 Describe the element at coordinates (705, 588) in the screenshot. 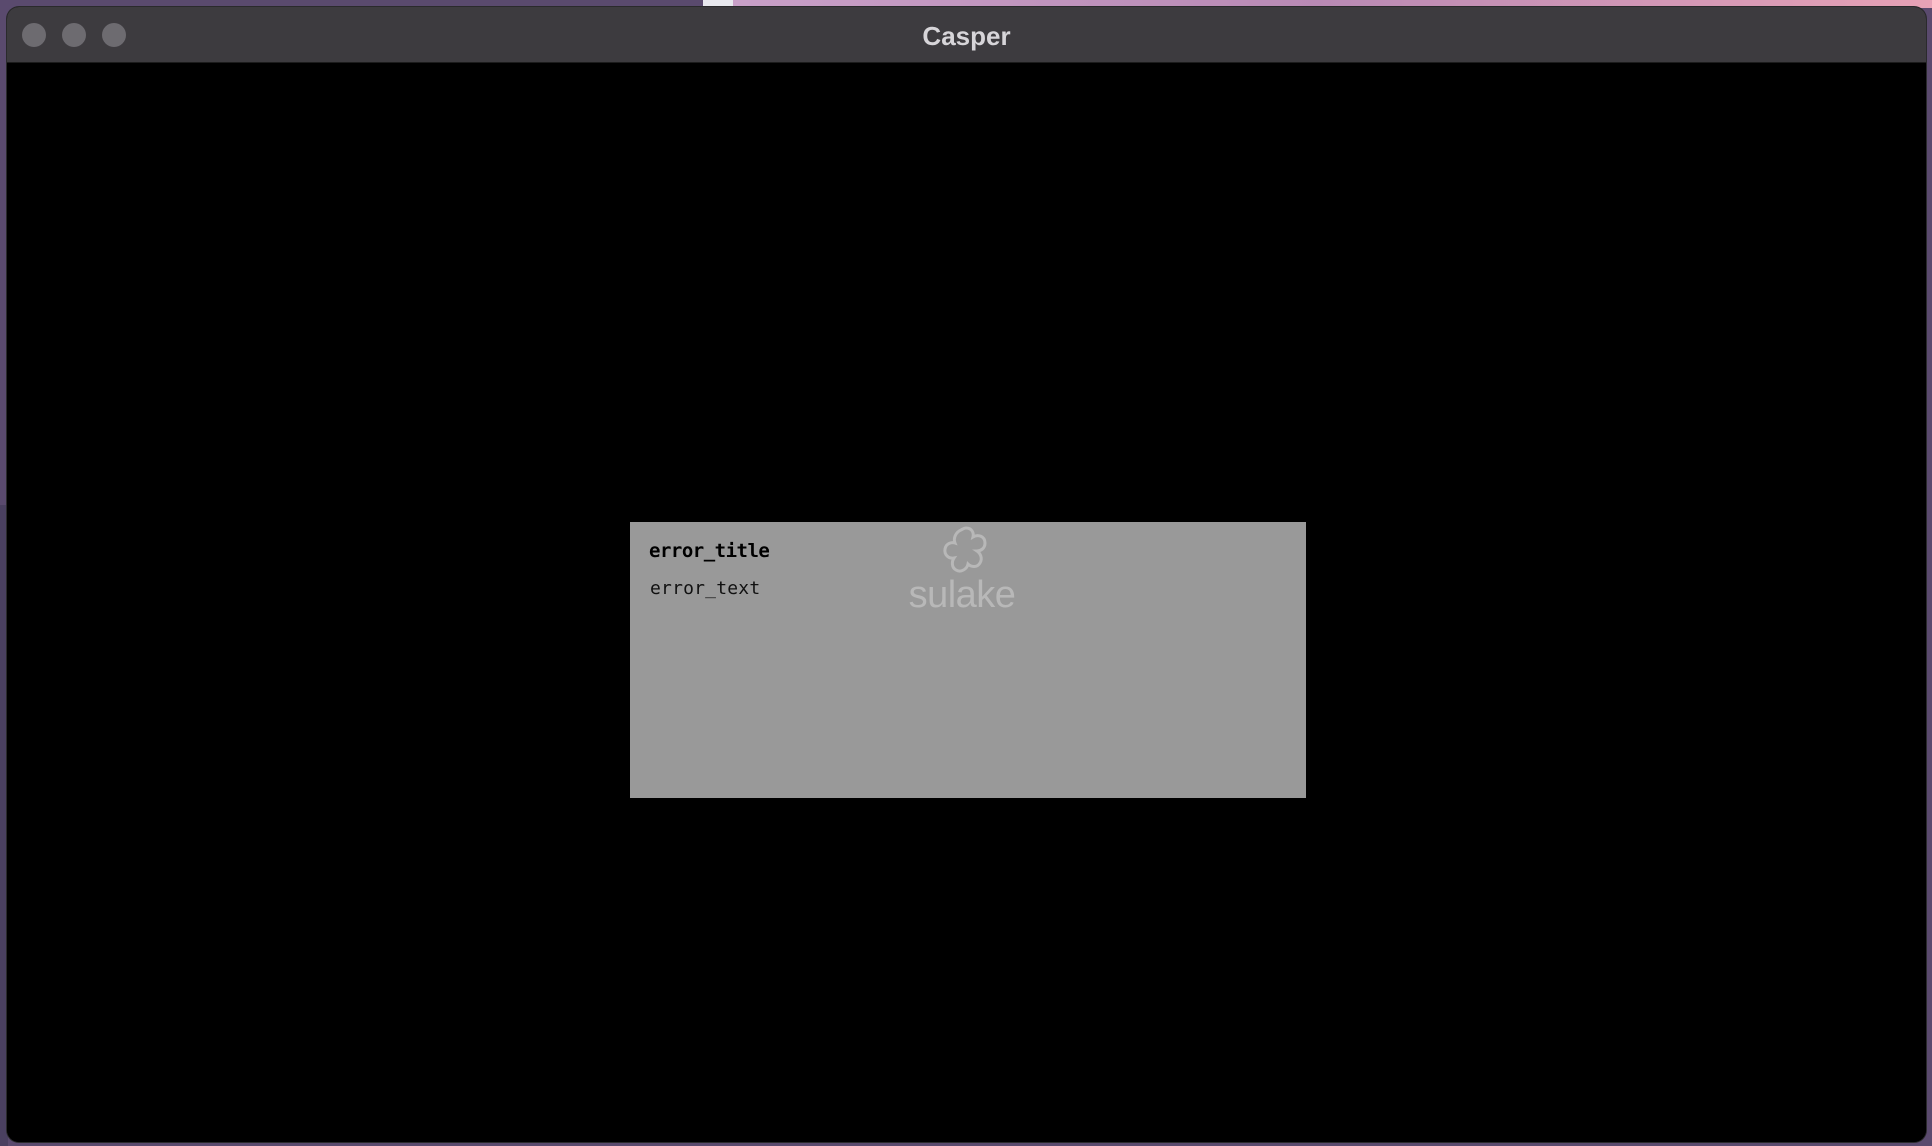

I see `error-text: error_text` at that location.